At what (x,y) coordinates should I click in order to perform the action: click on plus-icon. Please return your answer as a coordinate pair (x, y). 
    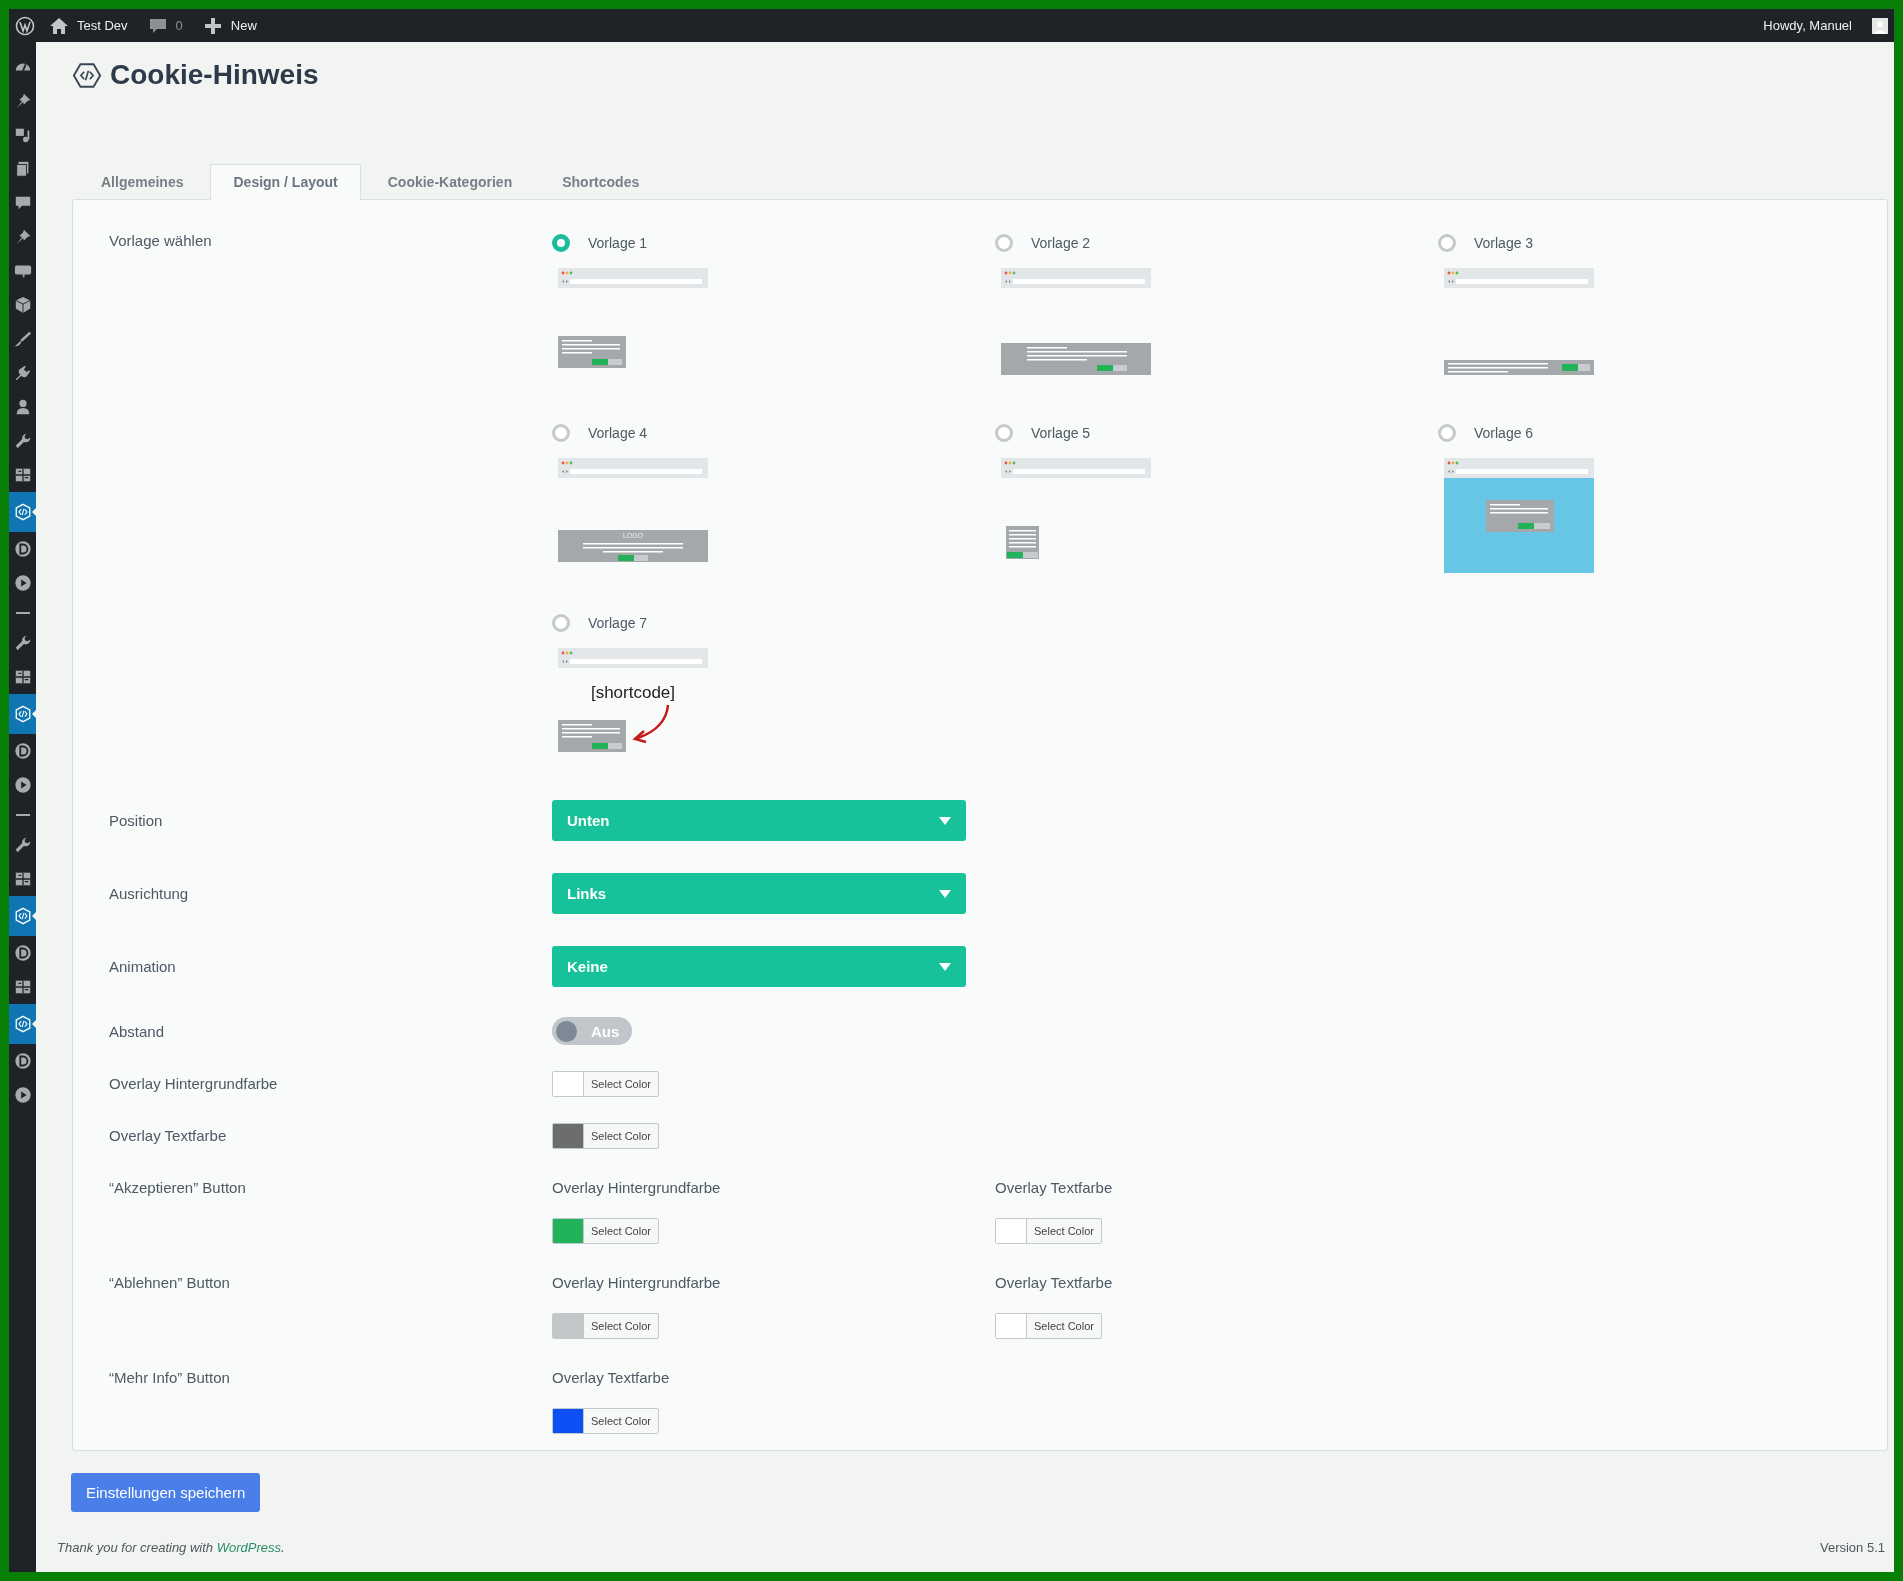
    Looking at the image, I should click on (212, 25).